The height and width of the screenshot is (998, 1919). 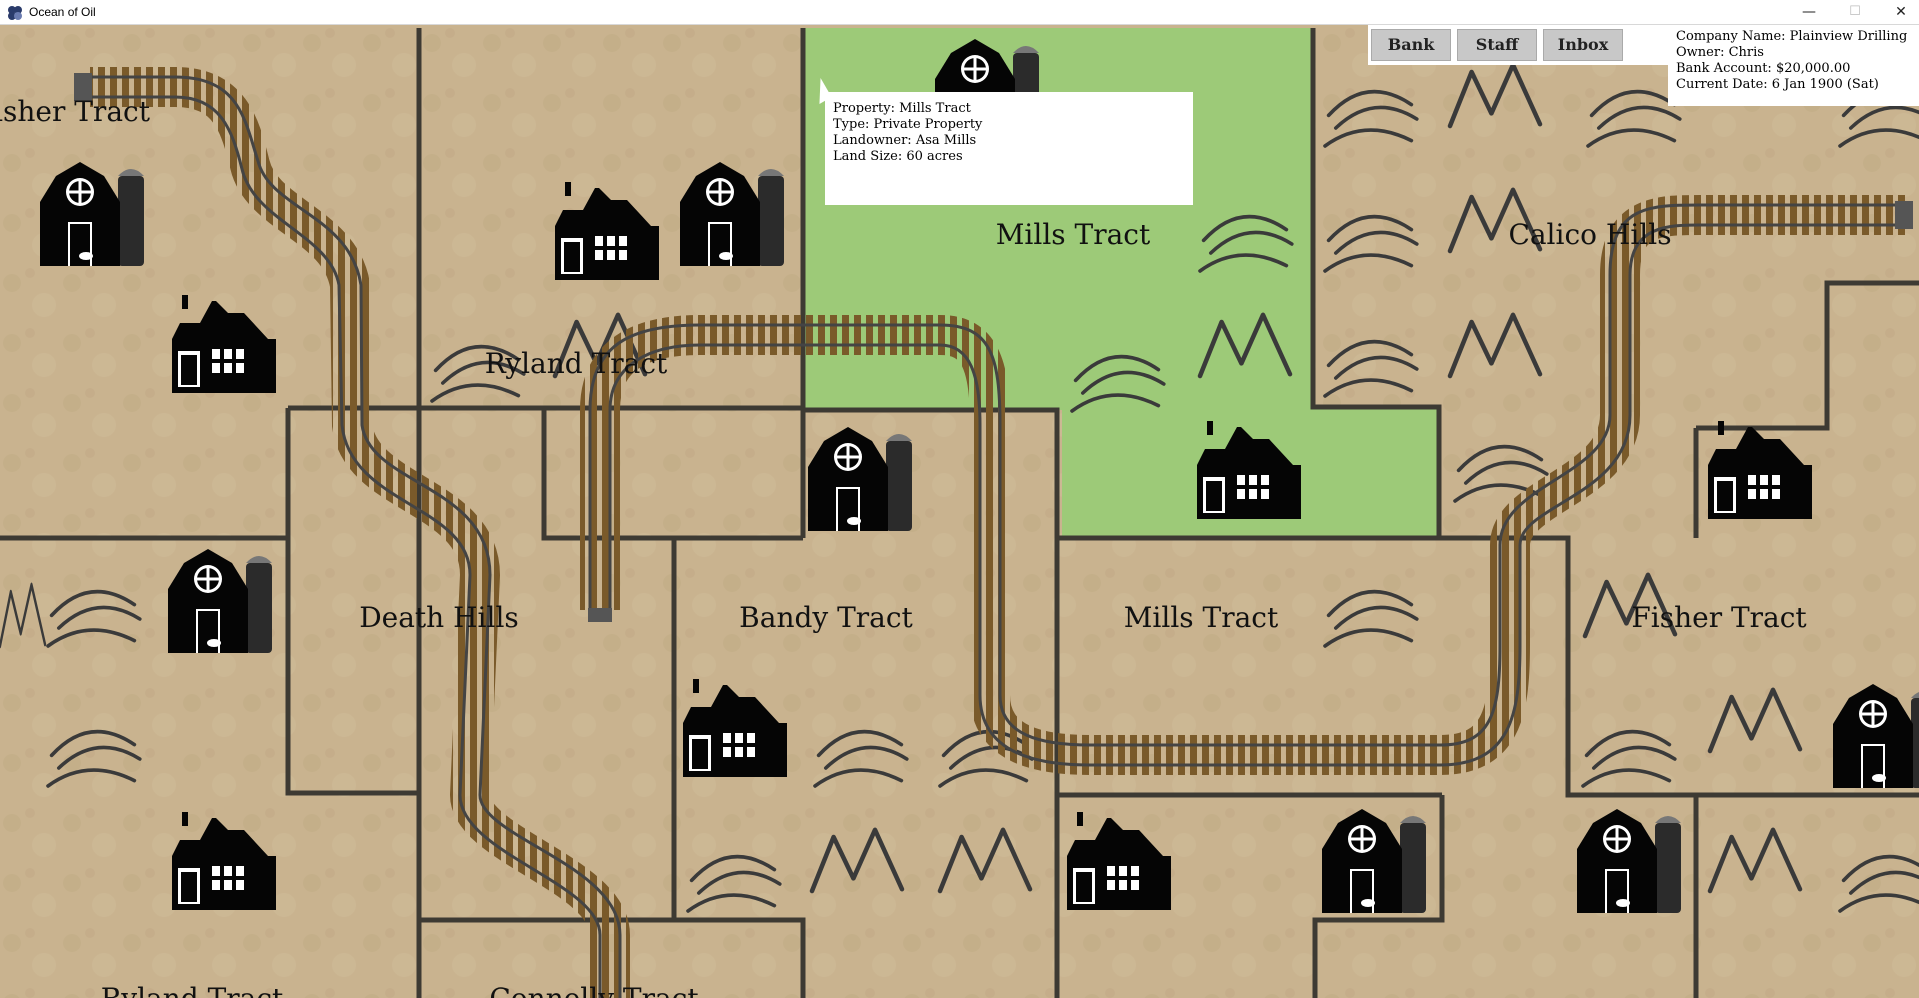 What do you see at coordinates (1904, 215) in the screenshot?
I see `track-end-right` at bounding box center [1904, 215].